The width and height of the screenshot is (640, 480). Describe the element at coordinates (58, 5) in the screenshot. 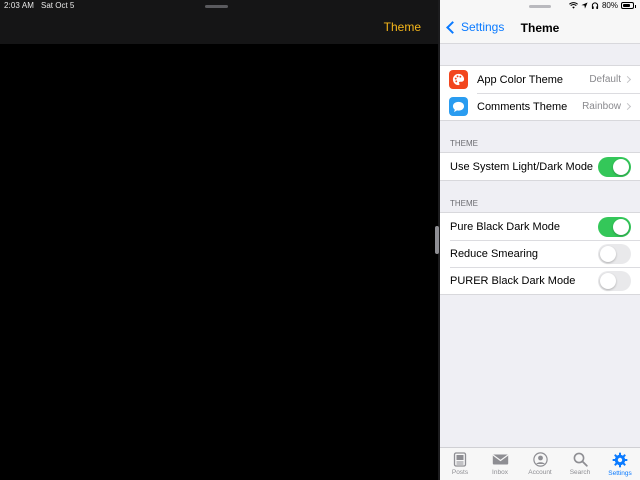

I see `status-date: Sat Oct 5` at that location.